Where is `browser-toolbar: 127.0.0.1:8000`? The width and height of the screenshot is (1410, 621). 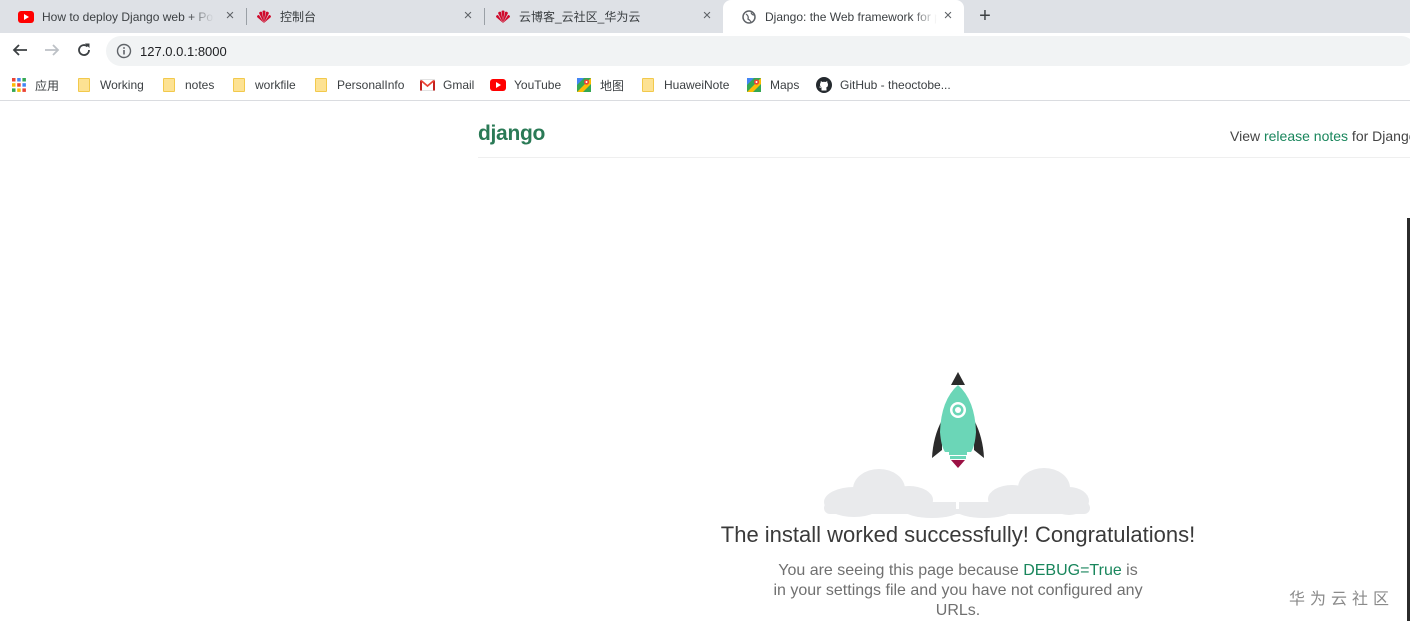 browser-toolbar: 127.0.0.1:8000 is located at coordinates (705, 51).